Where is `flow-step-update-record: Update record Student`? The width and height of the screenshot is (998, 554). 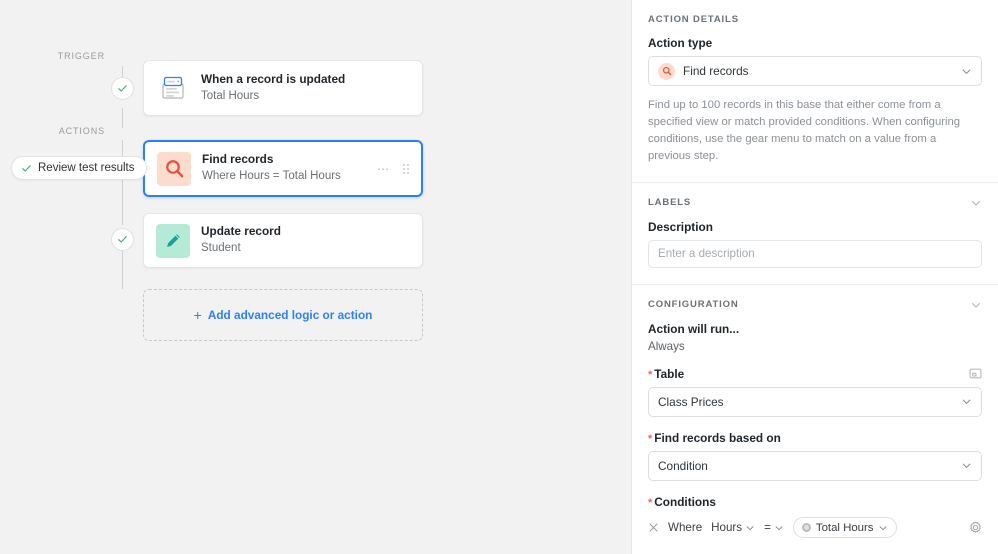
flow-step-update-record: Update record Student is located at coordinates (283, 240).